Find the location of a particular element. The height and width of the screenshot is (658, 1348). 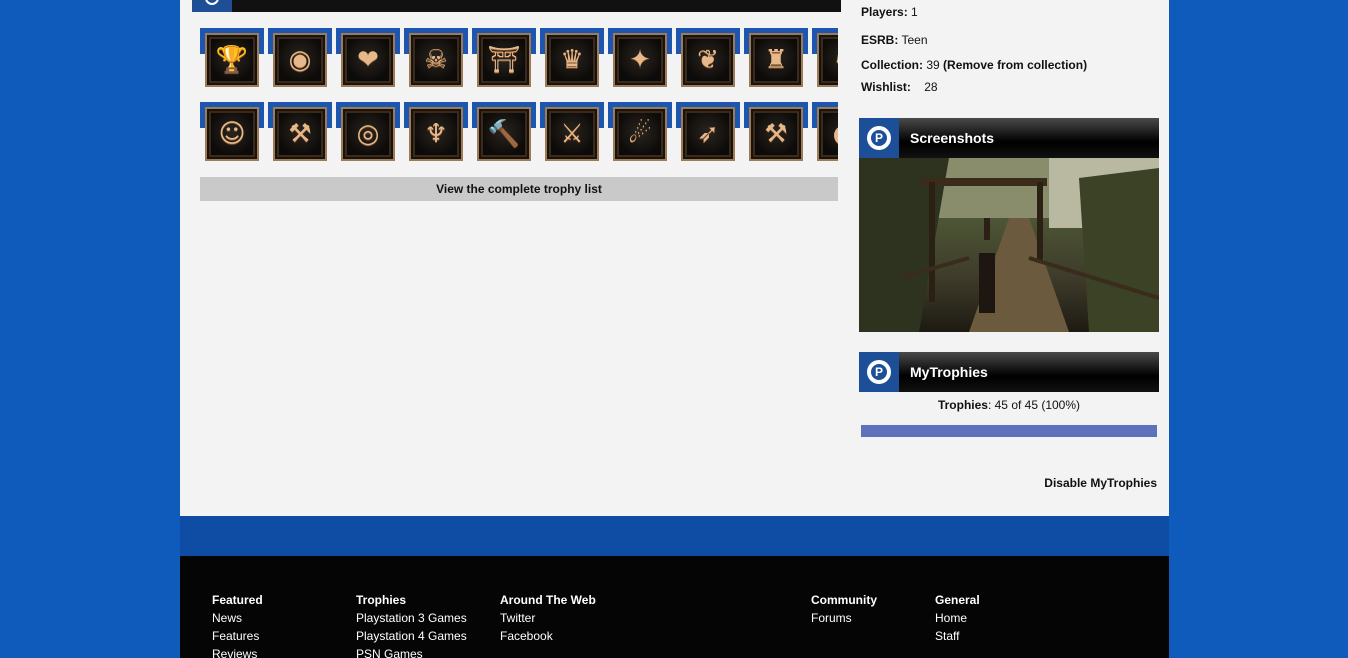

footer-link-forums: Forums is located at coordinates (844, 620).